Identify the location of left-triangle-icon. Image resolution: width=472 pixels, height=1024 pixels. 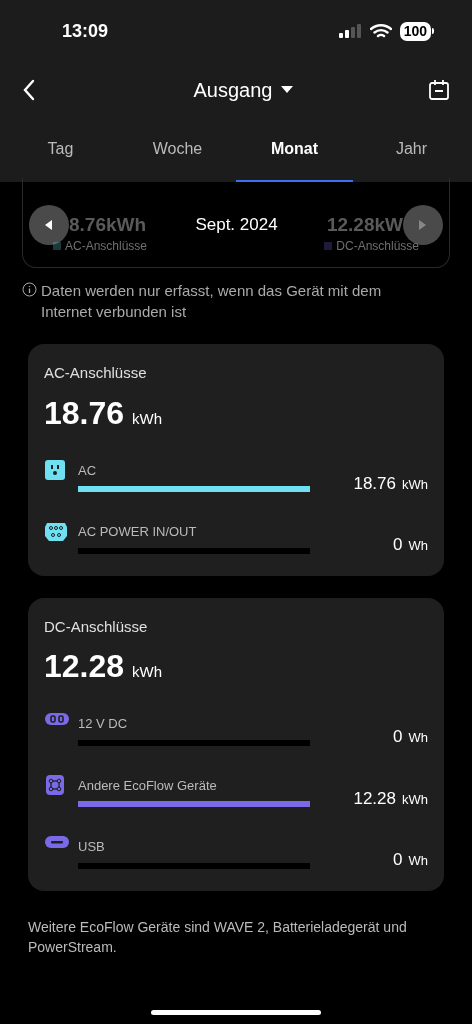
(49, 225).